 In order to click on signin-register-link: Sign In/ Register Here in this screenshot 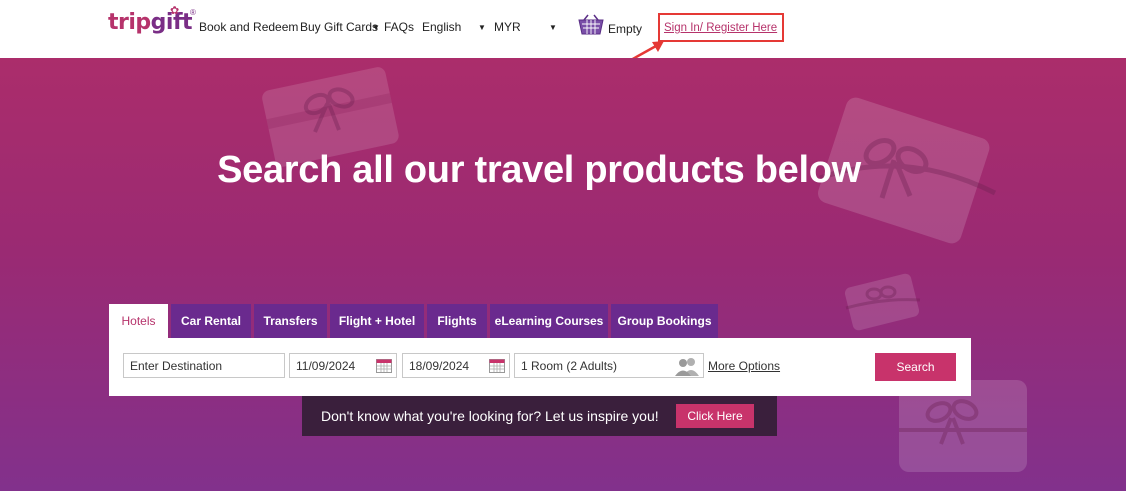, I will do `click(720, 28)`.